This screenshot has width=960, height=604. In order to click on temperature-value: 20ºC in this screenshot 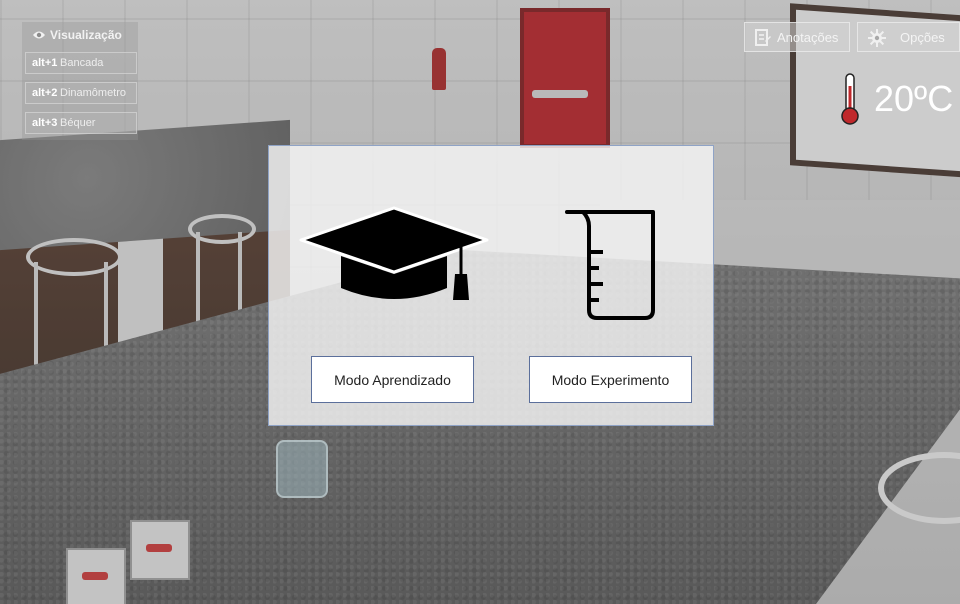, I will do `click(914, 98)`.